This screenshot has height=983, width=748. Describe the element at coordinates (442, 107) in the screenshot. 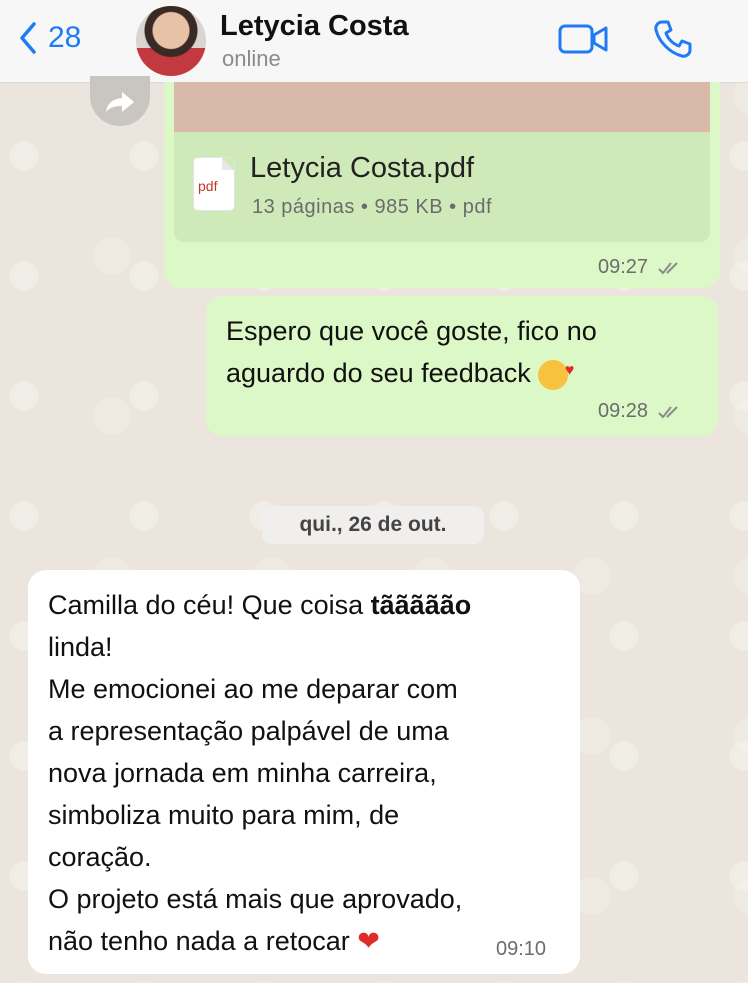

I see `document-preview` at that location.